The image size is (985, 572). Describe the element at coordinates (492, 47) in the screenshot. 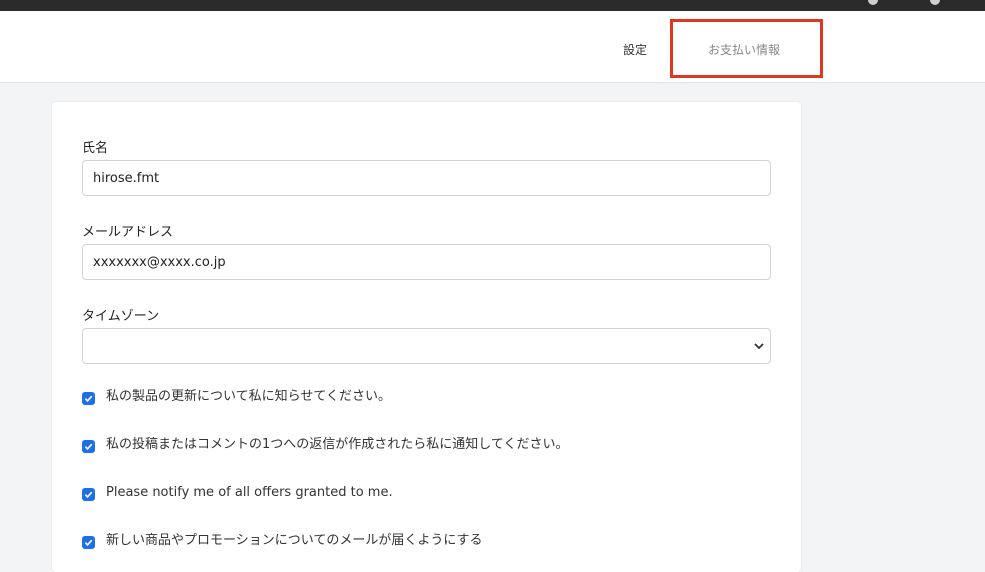

I see `page-header: 設定 お支払い情報` at that location.